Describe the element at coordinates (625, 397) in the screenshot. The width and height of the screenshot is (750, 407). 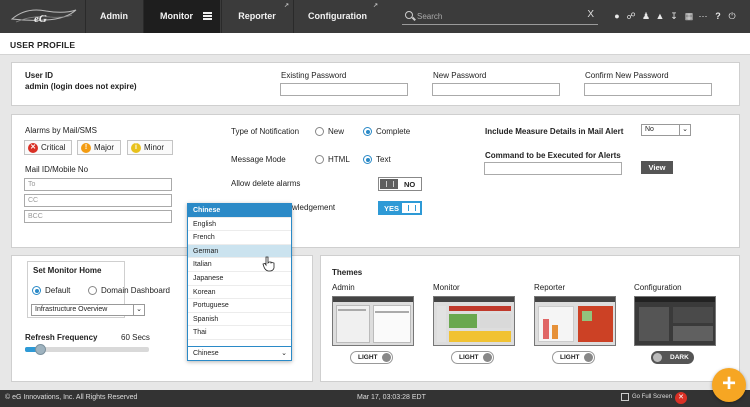
I see `fullscreen-icon` at that location.